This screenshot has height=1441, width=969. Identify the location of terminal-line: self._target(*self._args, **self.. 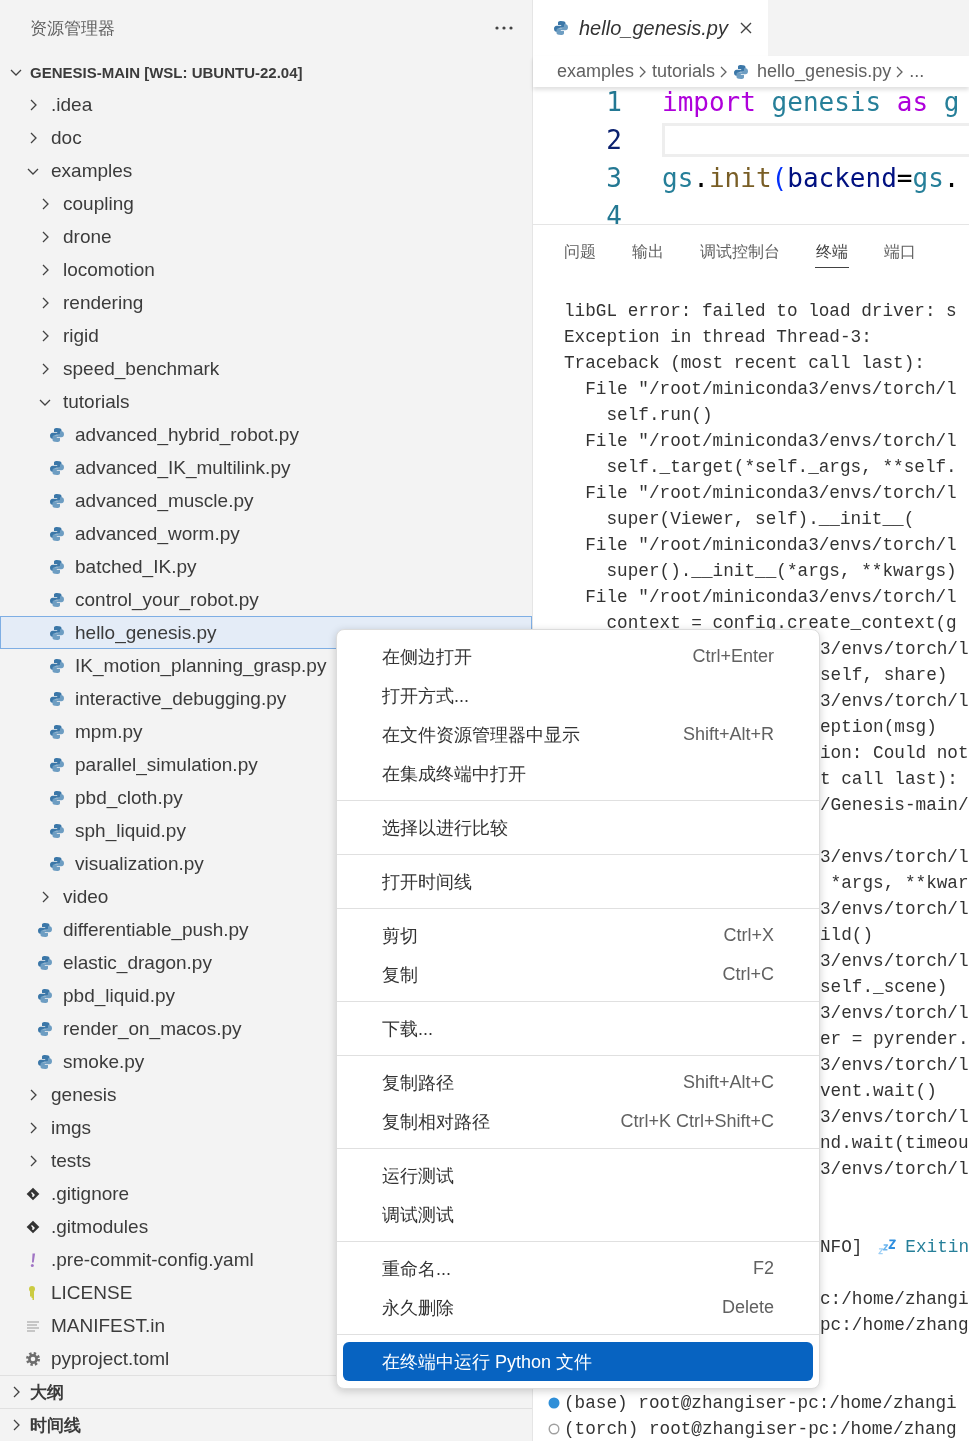
(781, 467).